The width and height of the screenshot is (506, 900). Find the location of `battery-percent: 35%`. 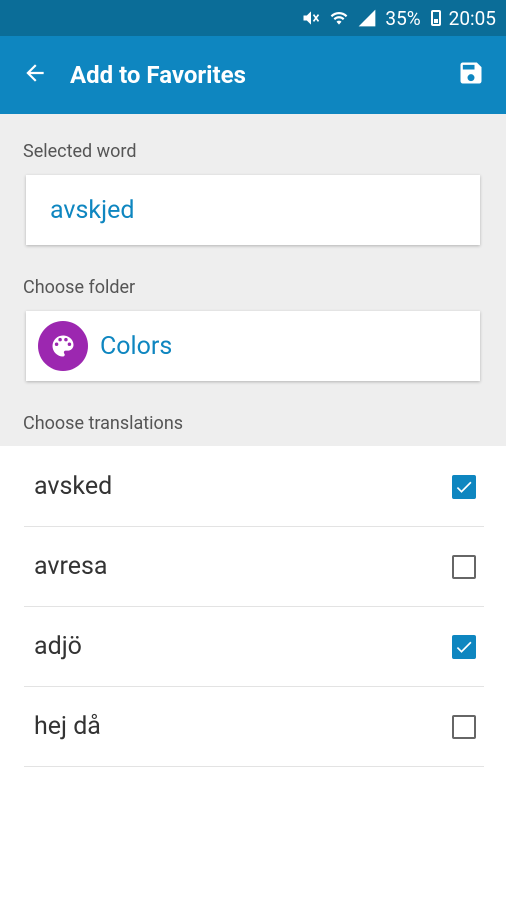

battery-percent: 35% is located at coordinates (403, 18).